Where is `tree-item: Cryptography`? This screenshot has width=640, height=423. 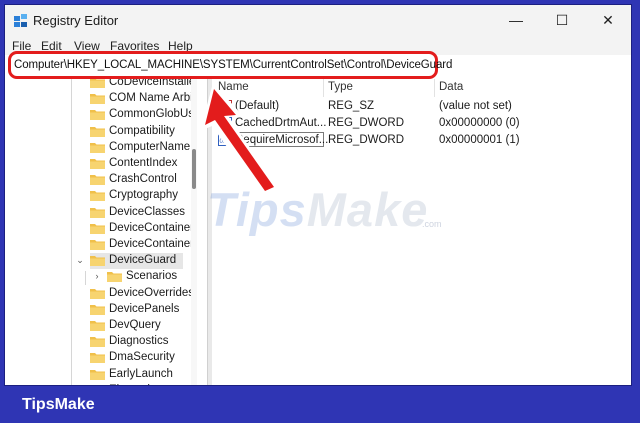
tree-item: Cryptography is located at coordinates (136, 196).